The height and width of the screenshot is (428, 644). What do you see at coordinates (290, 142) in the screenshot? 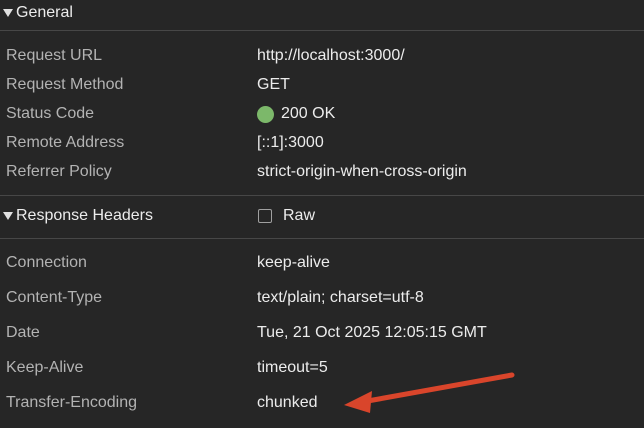
I see `header-value: [::1]:3000` at bounding box center [290, 142].